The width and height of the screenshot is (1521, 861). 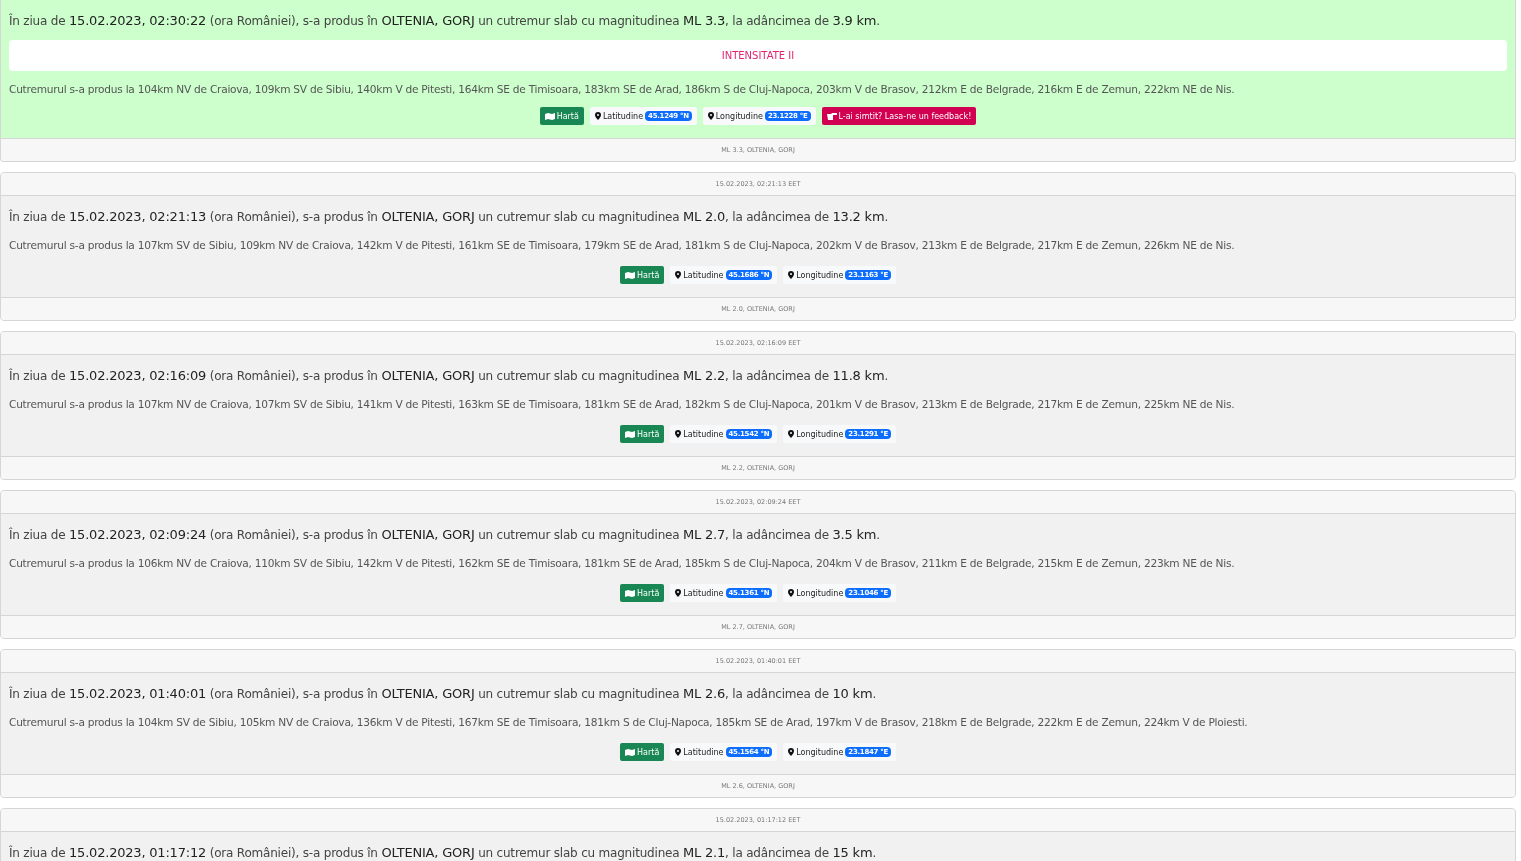 What do you see at coordinates (758, 55) in the screenshot?
I see `intensity-banner: INTENSITATE II` at bounding box center [758, 55].